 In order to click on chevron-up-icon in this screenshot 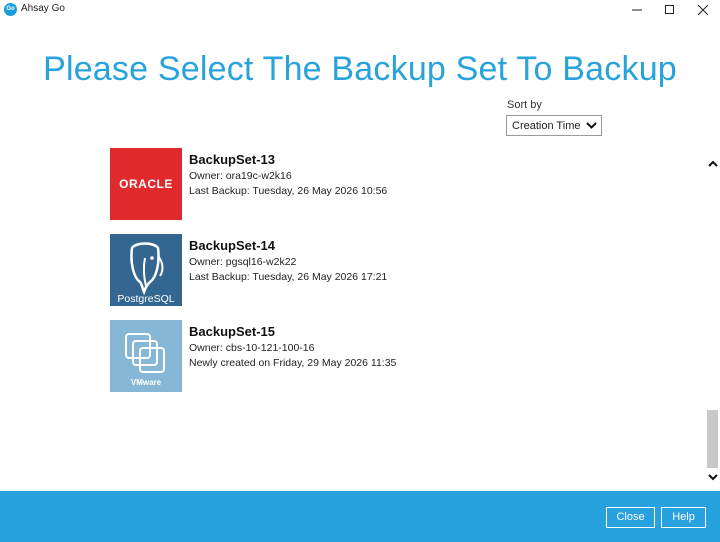, I will do `click(713, 163)`.